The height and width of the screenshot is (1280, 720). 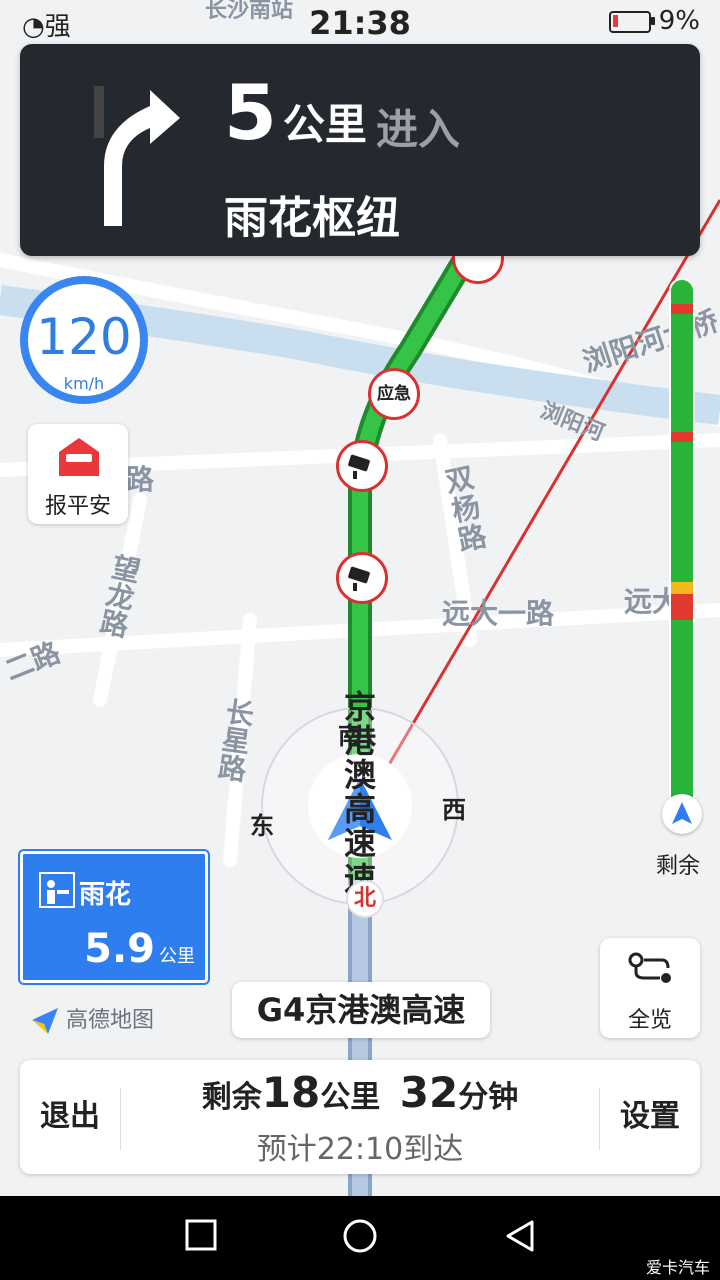 I want to click on envelope-icon, so click(x=79, y=457).